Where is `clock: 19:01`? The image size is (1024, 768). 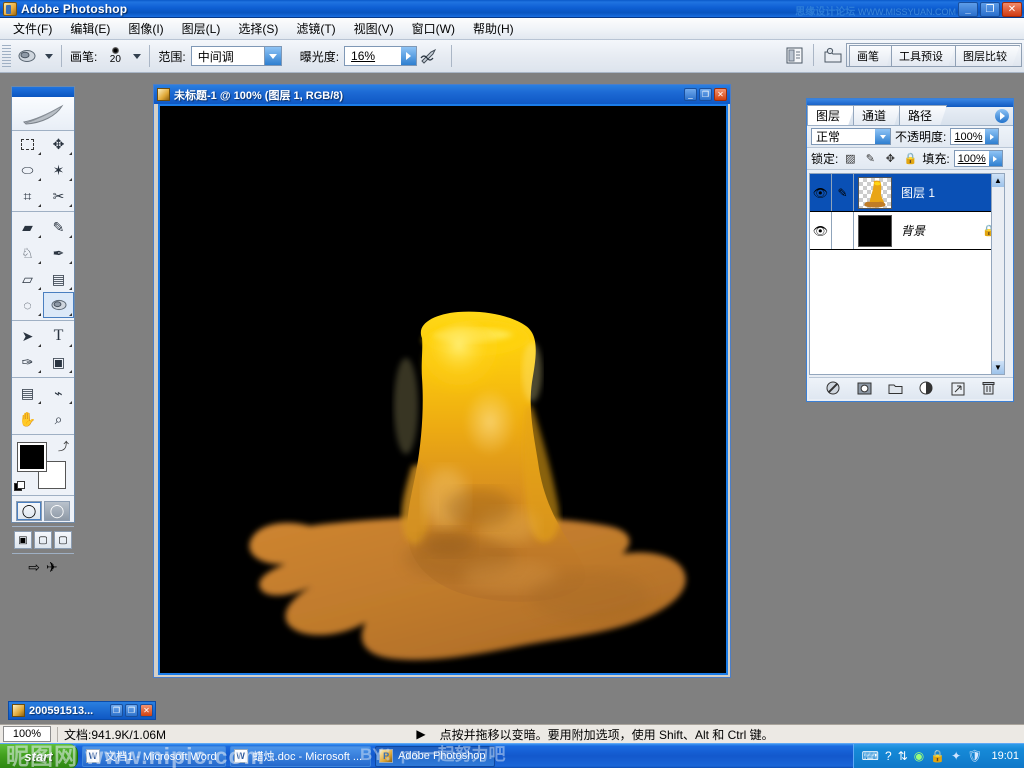 clock: 19:01 is located at coordinates (1005, 756).